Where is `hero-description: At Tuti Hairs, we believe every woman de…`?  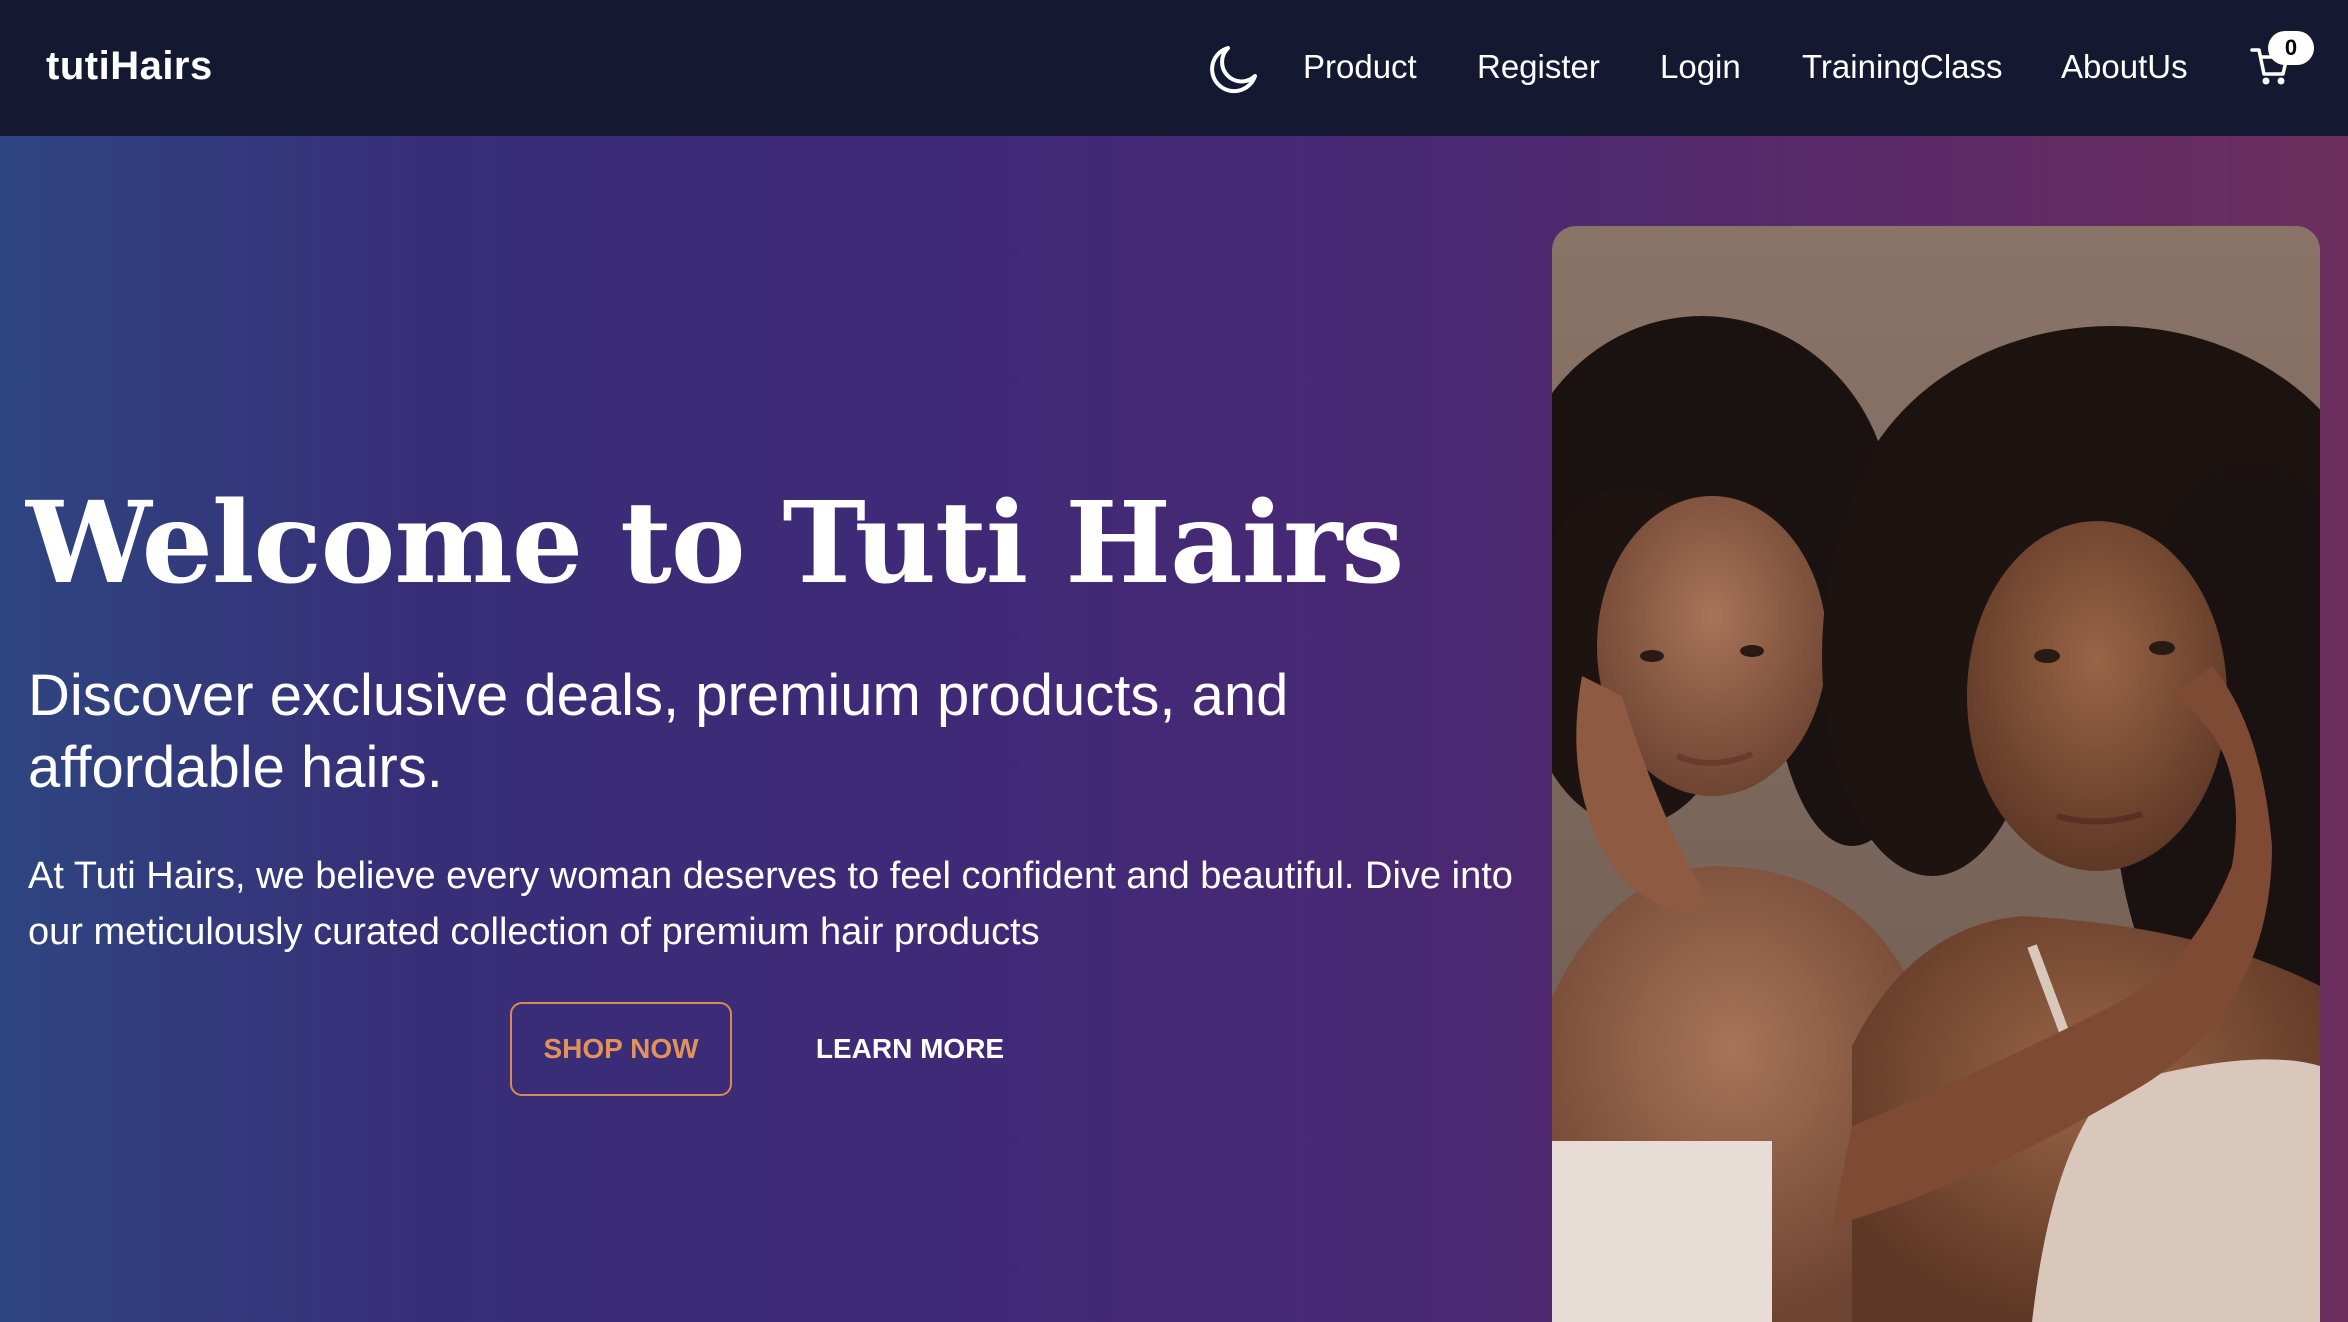
hero-description: At Tuti Hairs, we believe every woman de… is located at coordinates (770, 904).